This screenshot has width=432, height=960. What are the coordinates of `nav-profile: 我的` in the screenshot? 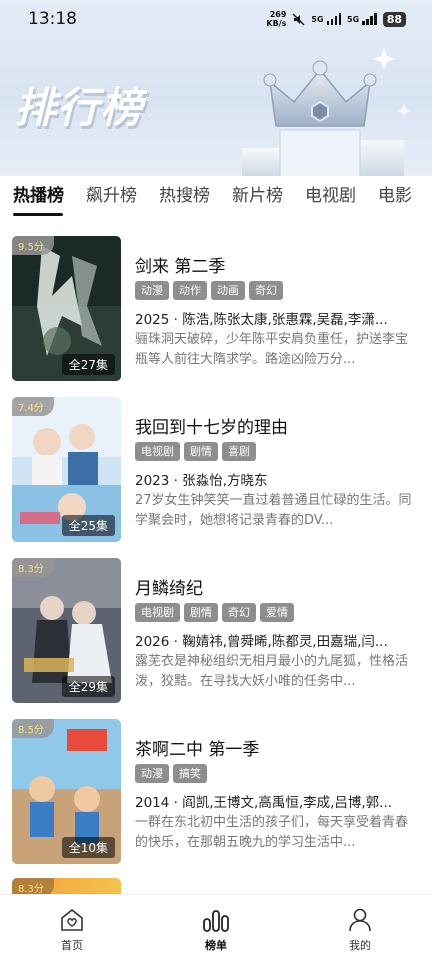 It's located at (360, 927).